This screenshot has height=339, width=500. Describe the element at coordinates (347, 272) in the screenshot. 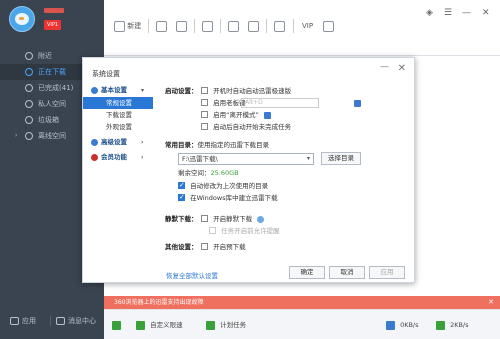

I see `cancel-button: 取消` at that location.